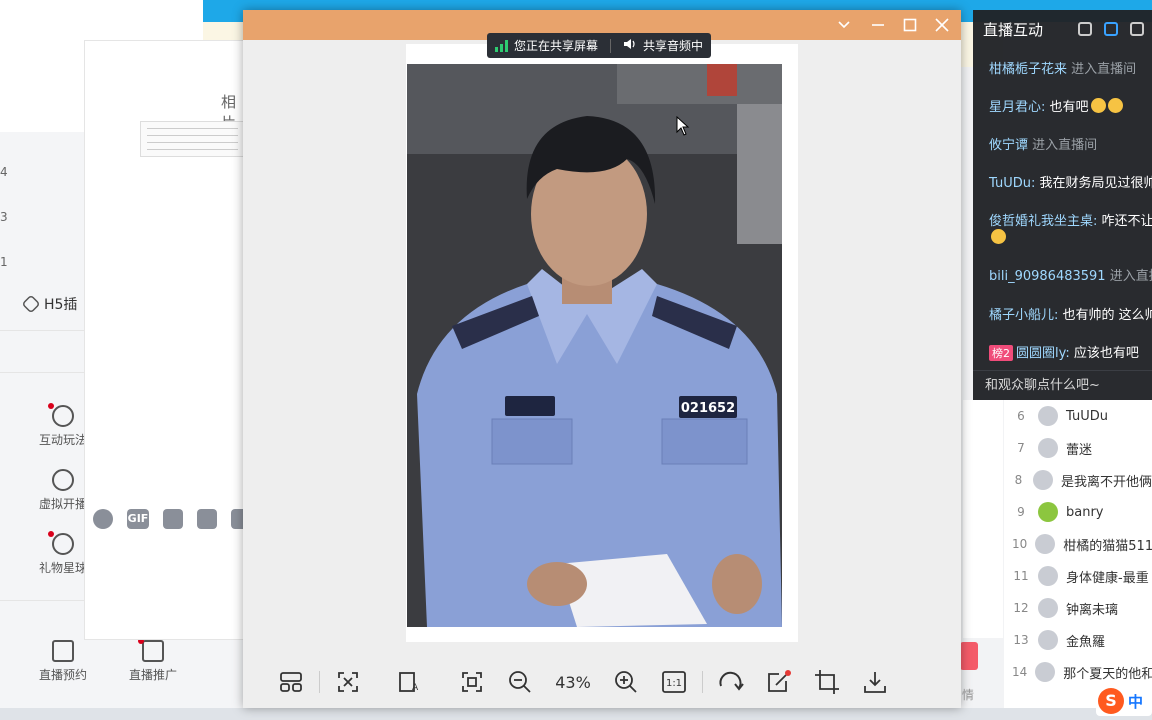 Image resolution: width=1152 pixels, height=720 pixels. I want to click on input-method-indicator: S 中, so click(1124, 701).